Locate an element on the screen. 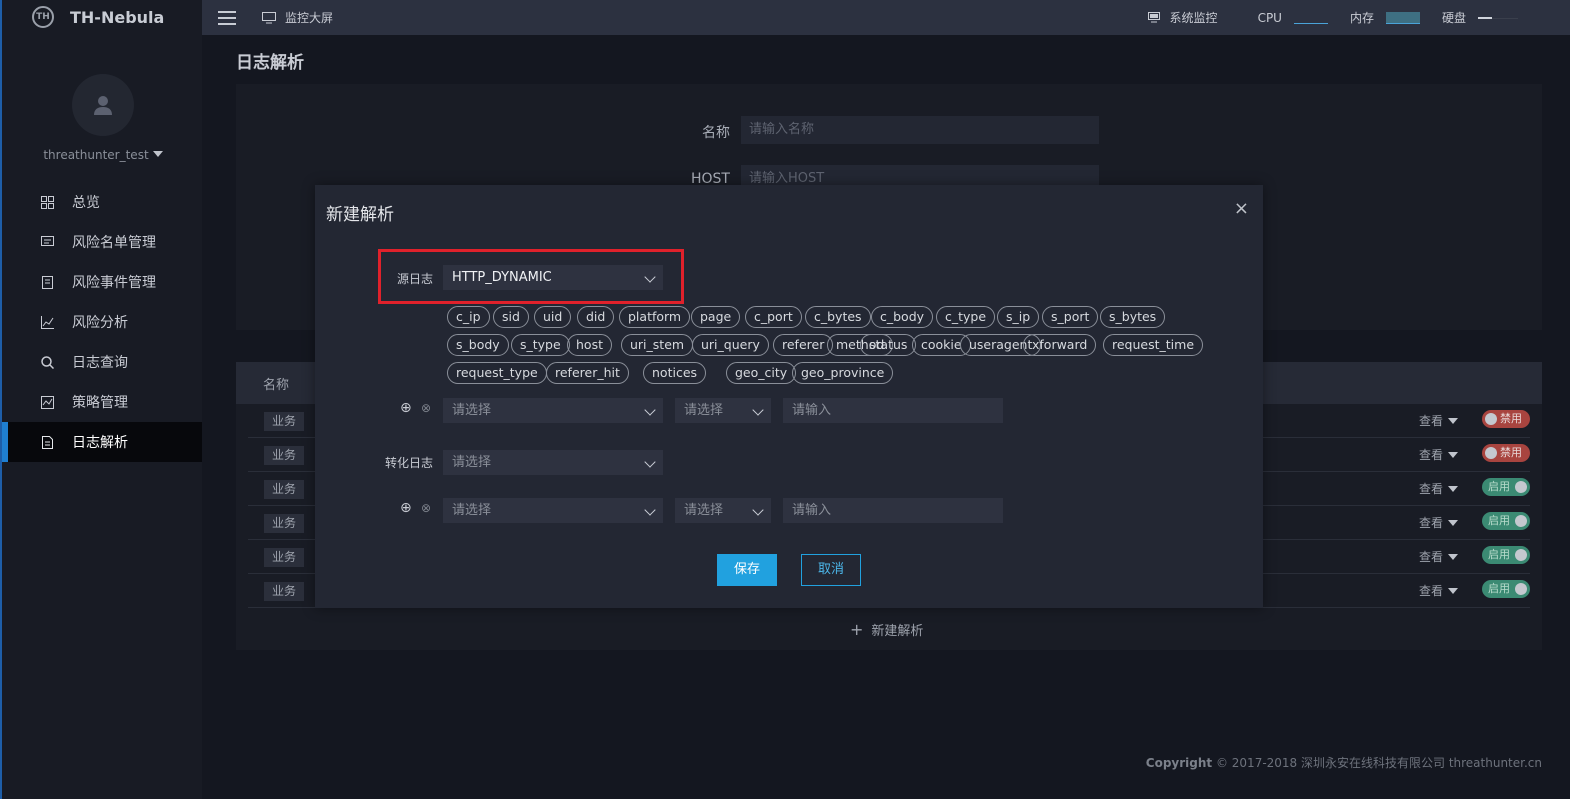  source-log-select: HTTP_DYNAMIC is located at coordinates (553, 277).